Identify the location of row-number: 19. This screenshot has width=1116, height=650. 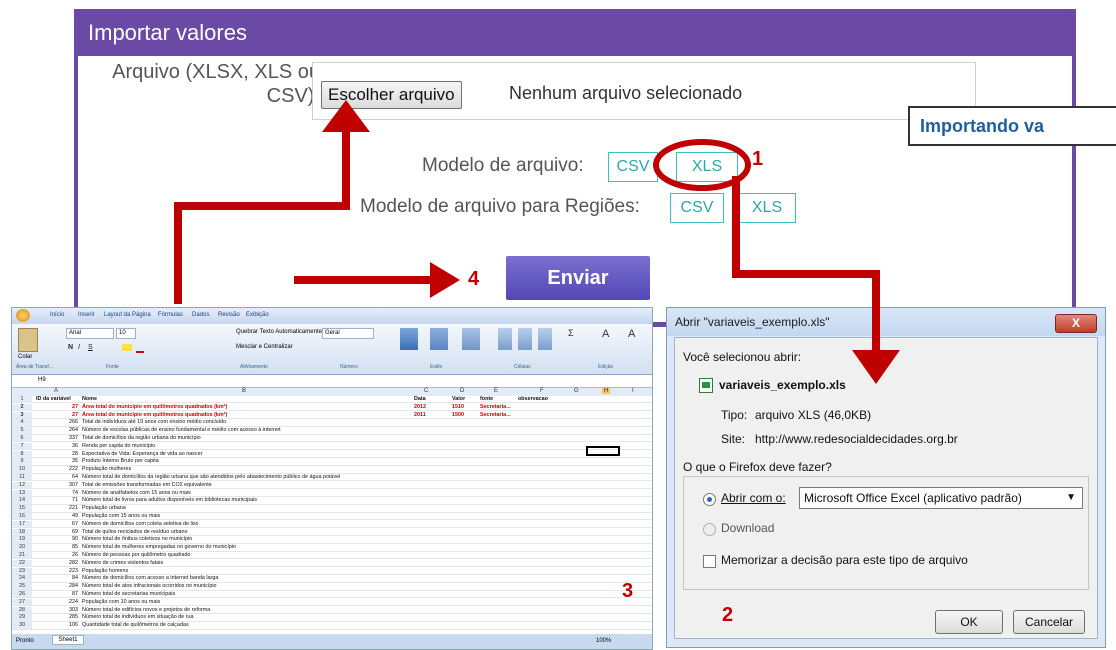
(22, 539).